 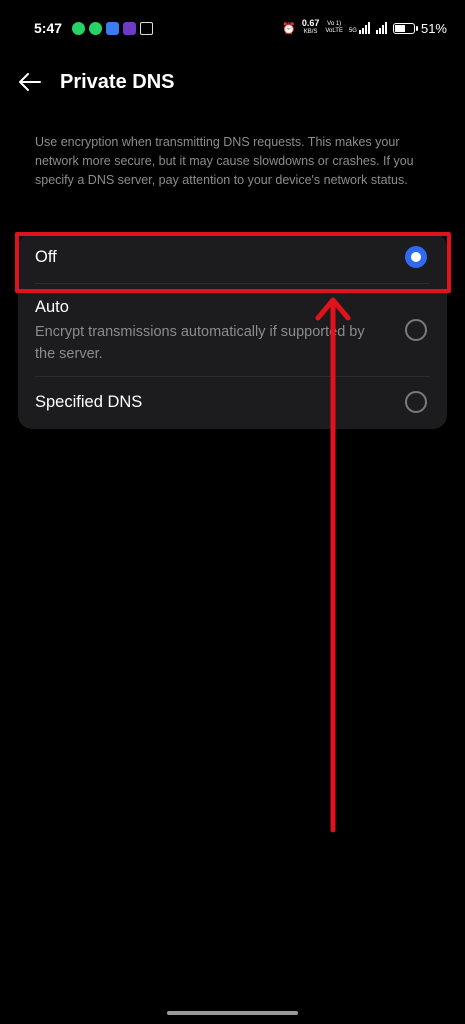 I want to click on home-indicator, so click(x=232, y=1013).